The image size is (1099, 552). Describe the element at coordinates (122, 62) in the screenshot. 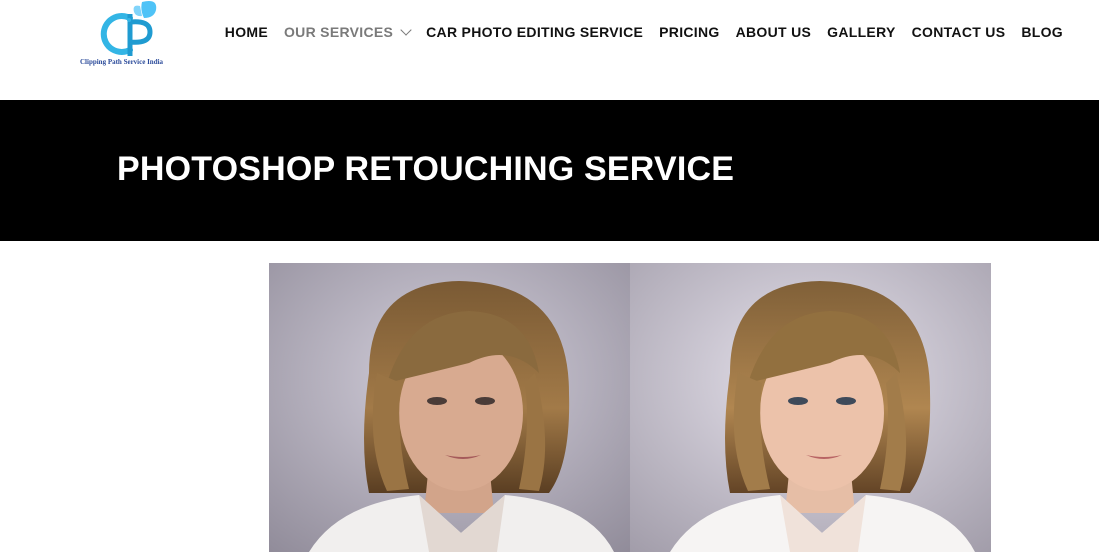

I see `logo-text: Clipping Path Service India` at that location.